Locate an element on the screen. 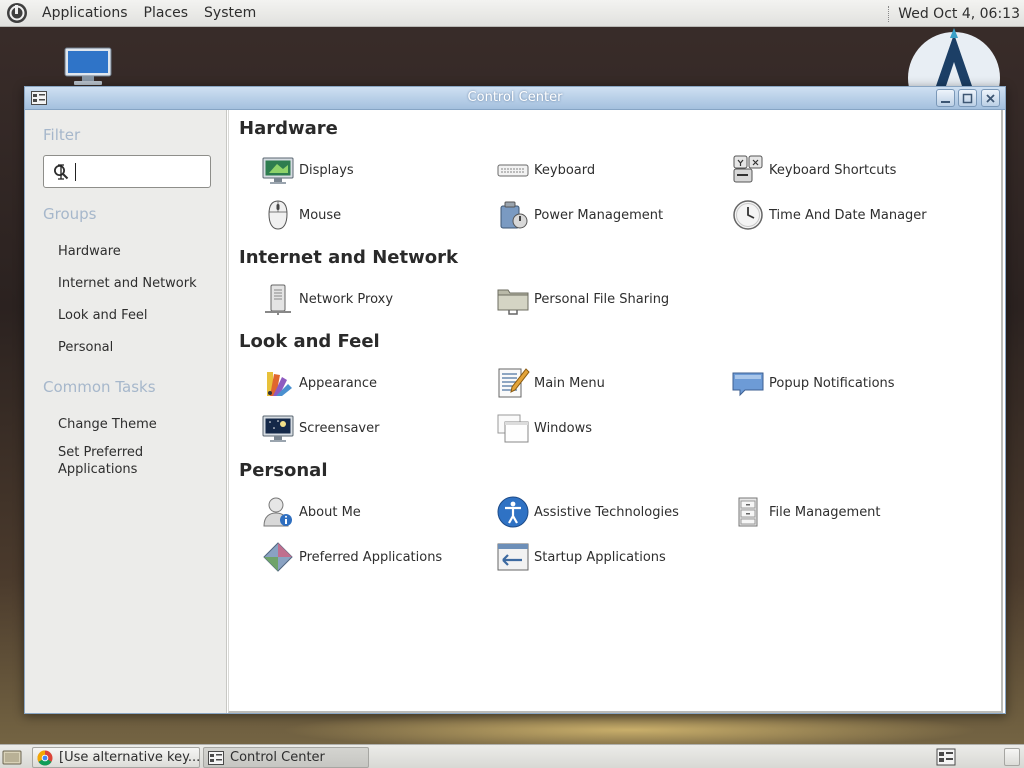 Image resolution: width=1024 pixels, height=768 pixels. text-caret is located at coordinates (75, 172).